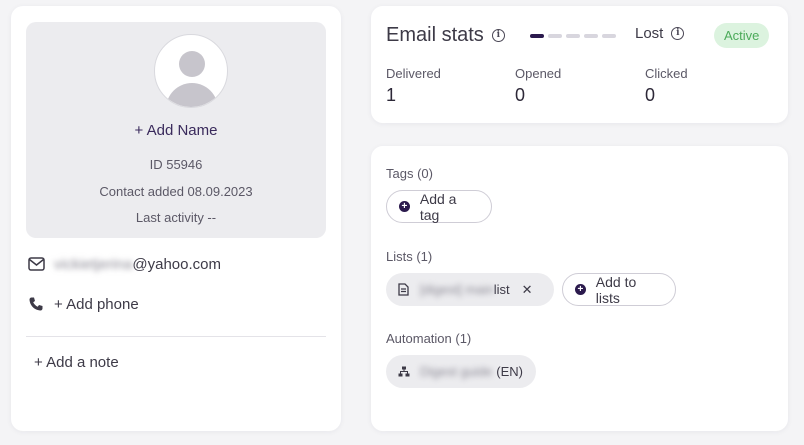 This screenshot has height=445, width=804. I want to click on avatar-head-shape, so click(192, 64).